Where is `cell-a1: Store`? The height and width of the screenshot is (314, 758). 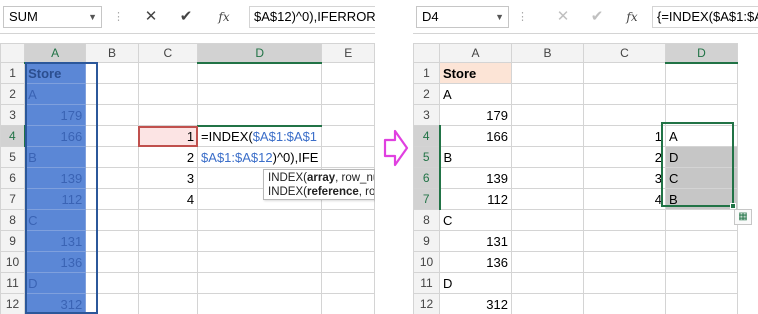 cell-a1: Store is located at coordinates (55, 73).